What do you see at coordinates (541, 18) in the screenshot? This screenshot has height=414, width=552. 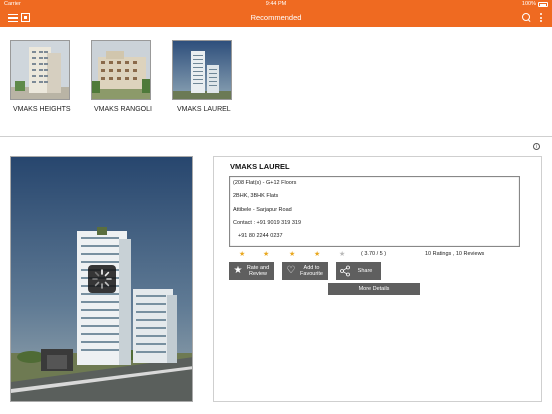 I see `more-icon` at bounding box center [541, 18].